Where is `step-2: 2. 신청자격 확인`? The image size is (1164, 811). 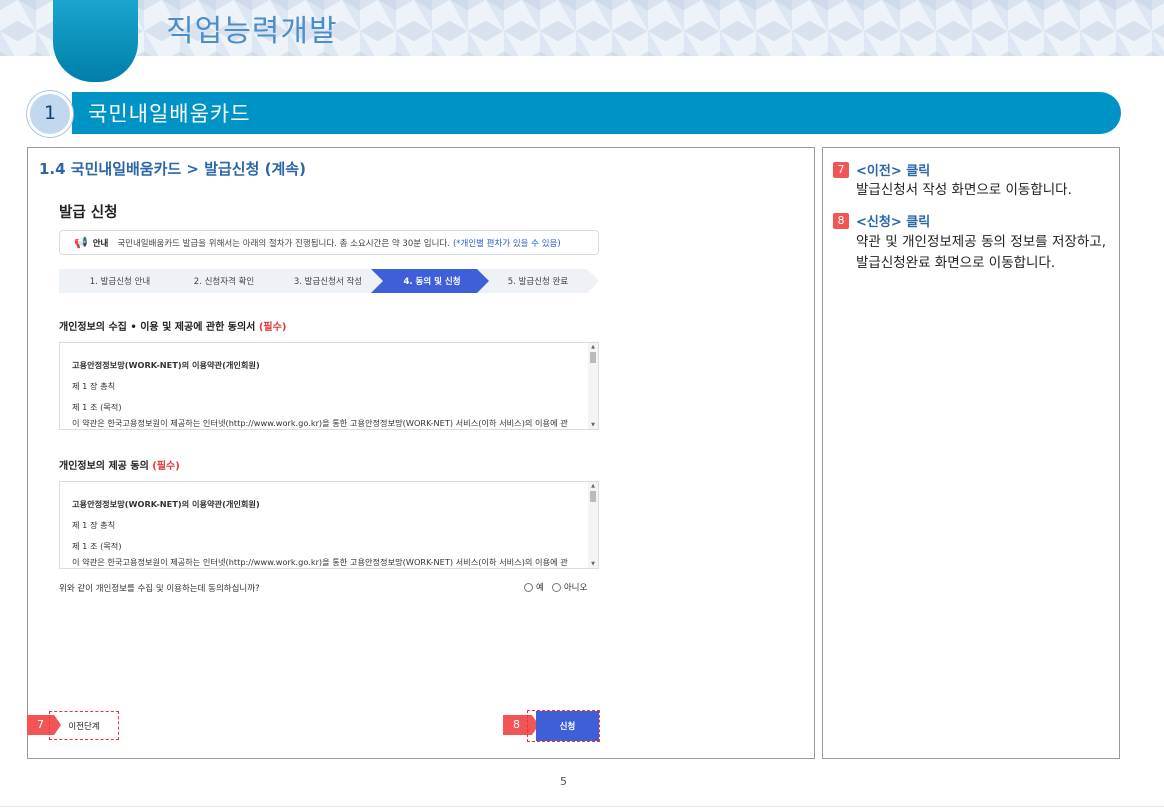 step-2: 2. 신청자격 확인 is located at coordinates (224, 281).